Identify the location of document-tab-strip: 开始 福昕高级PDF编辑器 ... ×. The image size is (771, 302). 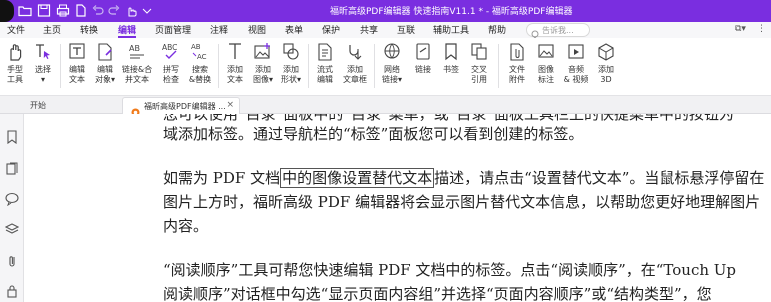
(385, 106).